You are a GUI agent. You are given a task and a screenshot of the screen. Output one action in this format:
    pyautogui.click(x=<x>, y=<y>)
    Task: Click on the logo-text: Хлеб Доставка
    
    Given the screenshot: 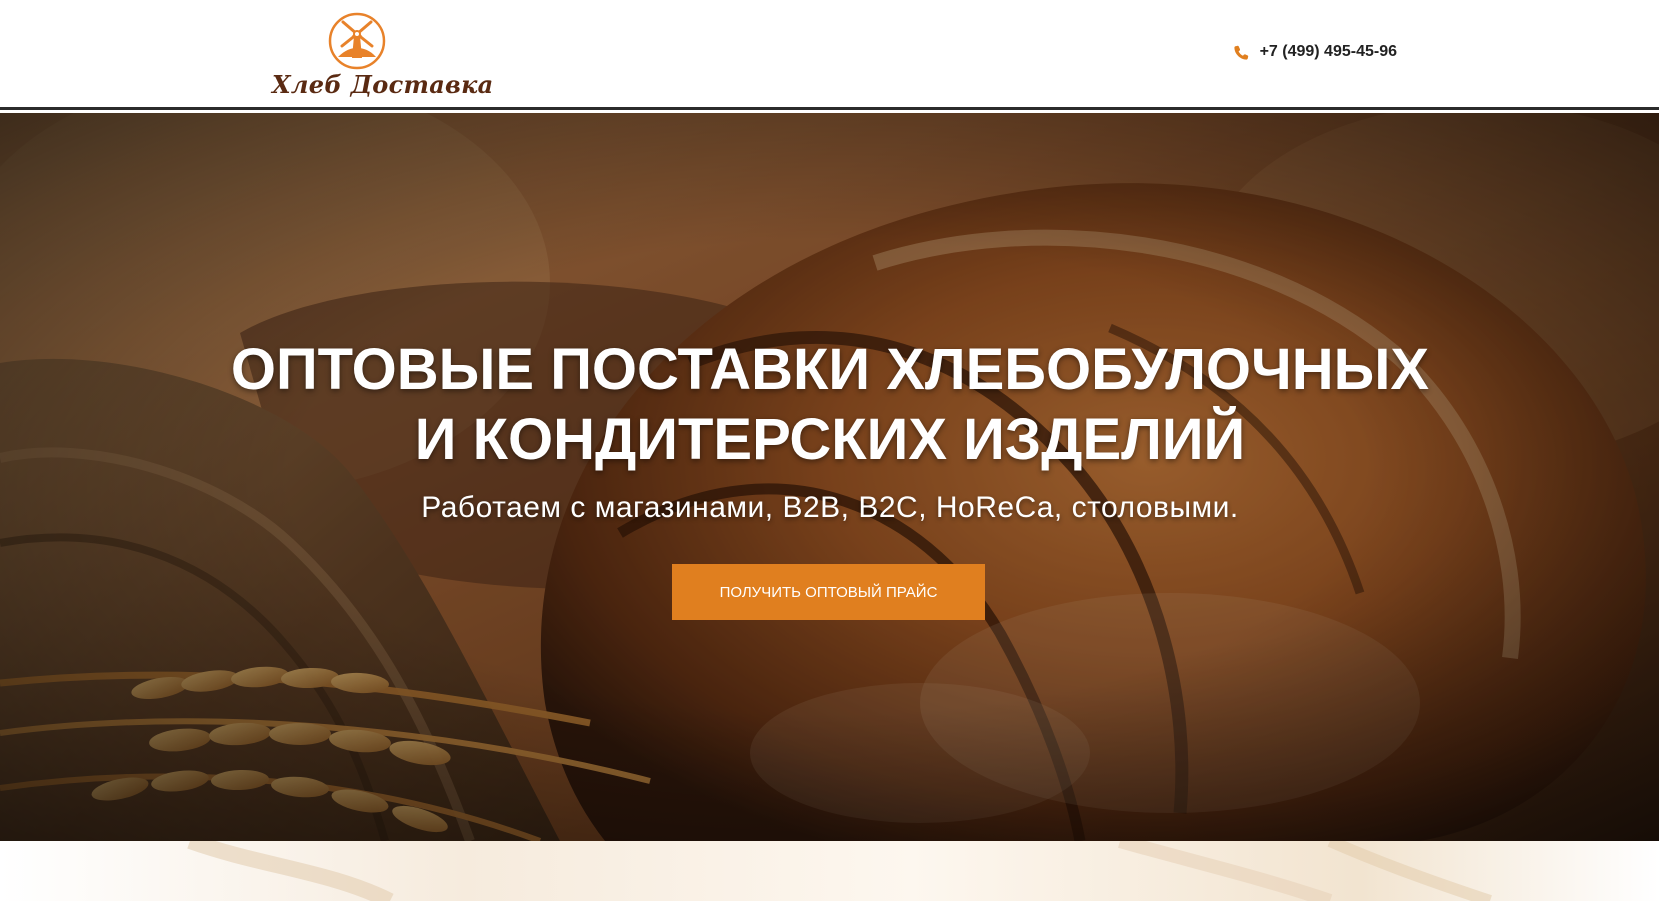 What is the action you would take?
    pyautogui.click(x=383, y=84)
    